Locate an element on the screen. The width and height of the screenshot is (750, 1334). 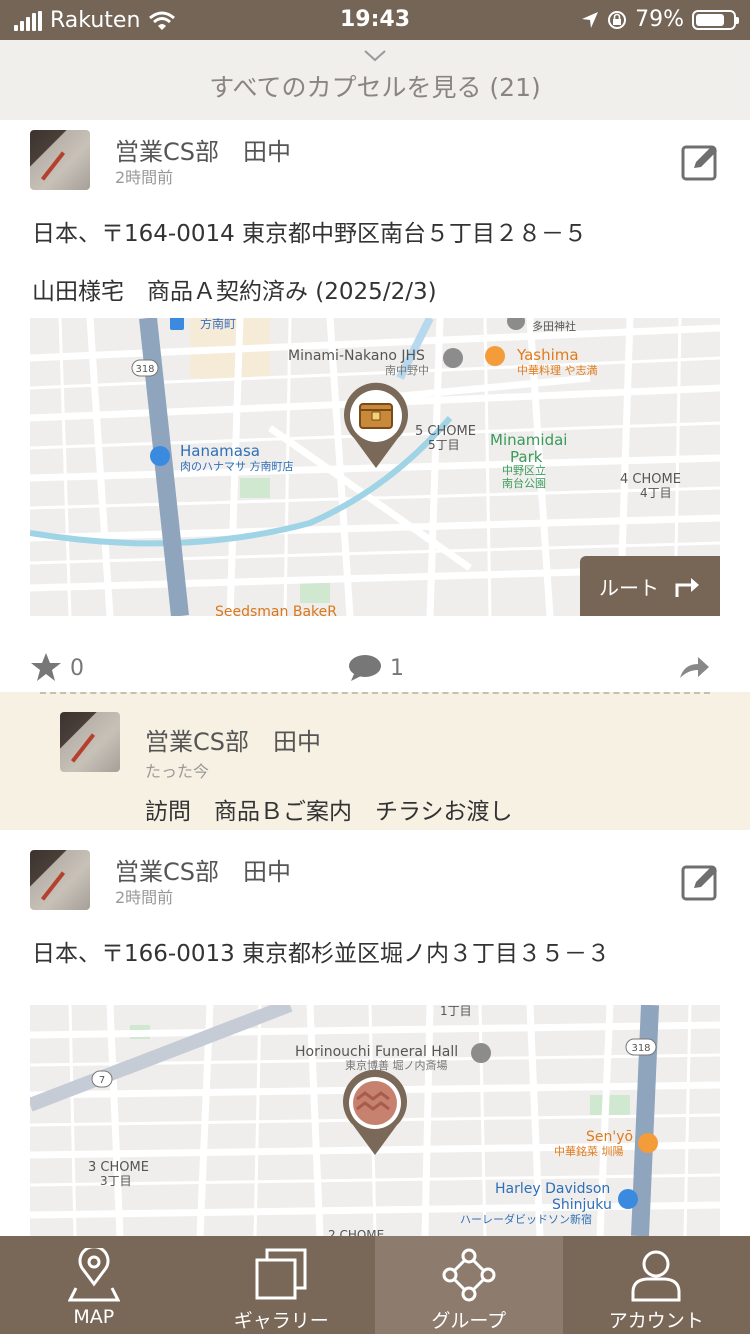
tab-account: アカウント is located at coordinates (656, 1285).